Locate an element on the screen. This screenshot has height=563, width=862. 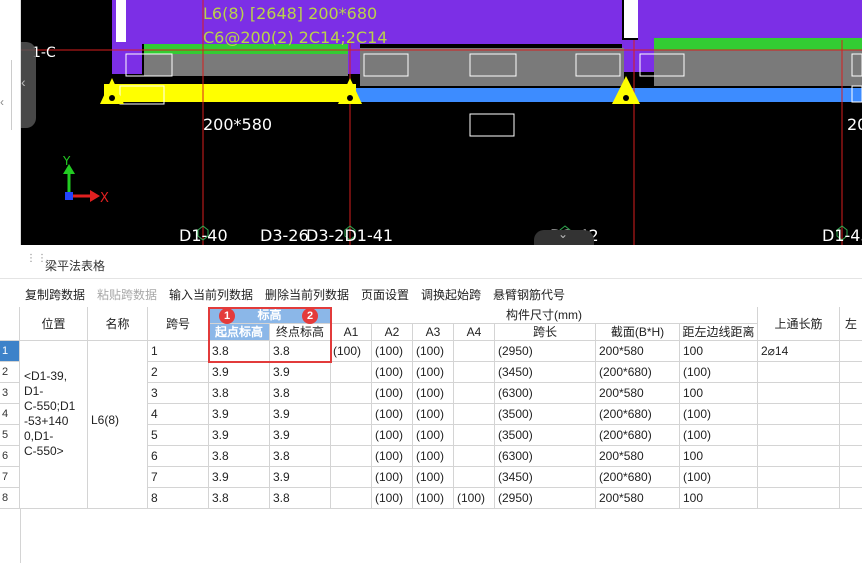
delete-column-data-button: 删除当前列数据 is located at coordinates (307, 294).